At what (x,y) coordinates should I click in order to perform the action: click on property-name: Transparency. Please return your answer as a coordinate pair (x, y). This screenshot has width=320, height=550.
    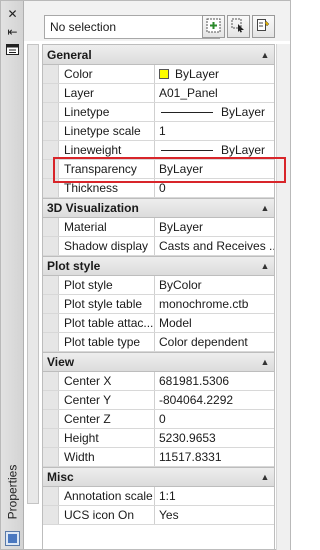
    Looking at the image, I should click on (107, 169).